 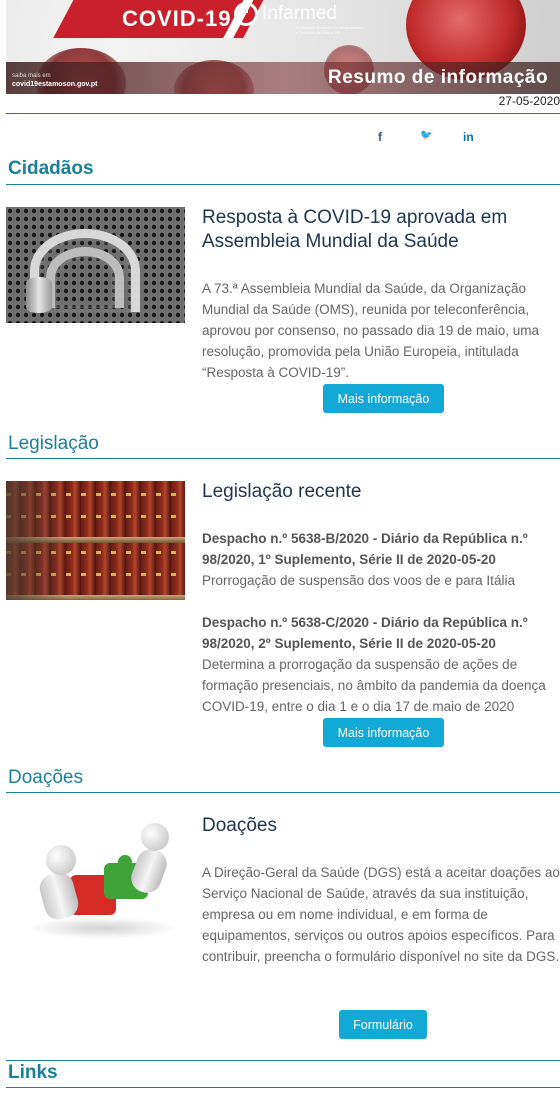 I want to click on power-icon, so click(x=246, y=13).